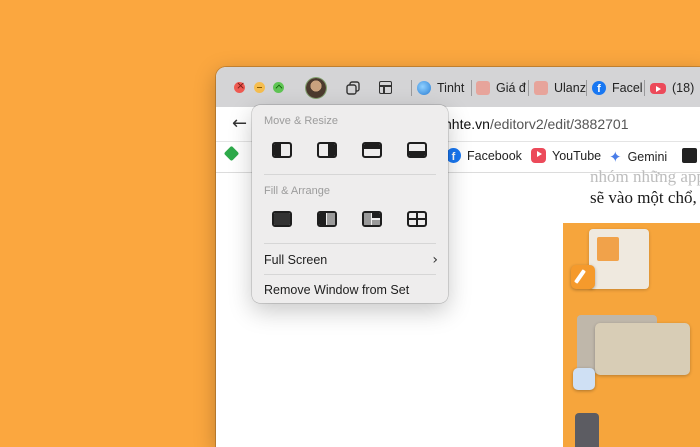 The height and width of the screenshot is (447, 700). What do you see at coordinates (327, 150) in the screenshot?
I see `tile-right-half-icon` at bounding box center [327, 150].